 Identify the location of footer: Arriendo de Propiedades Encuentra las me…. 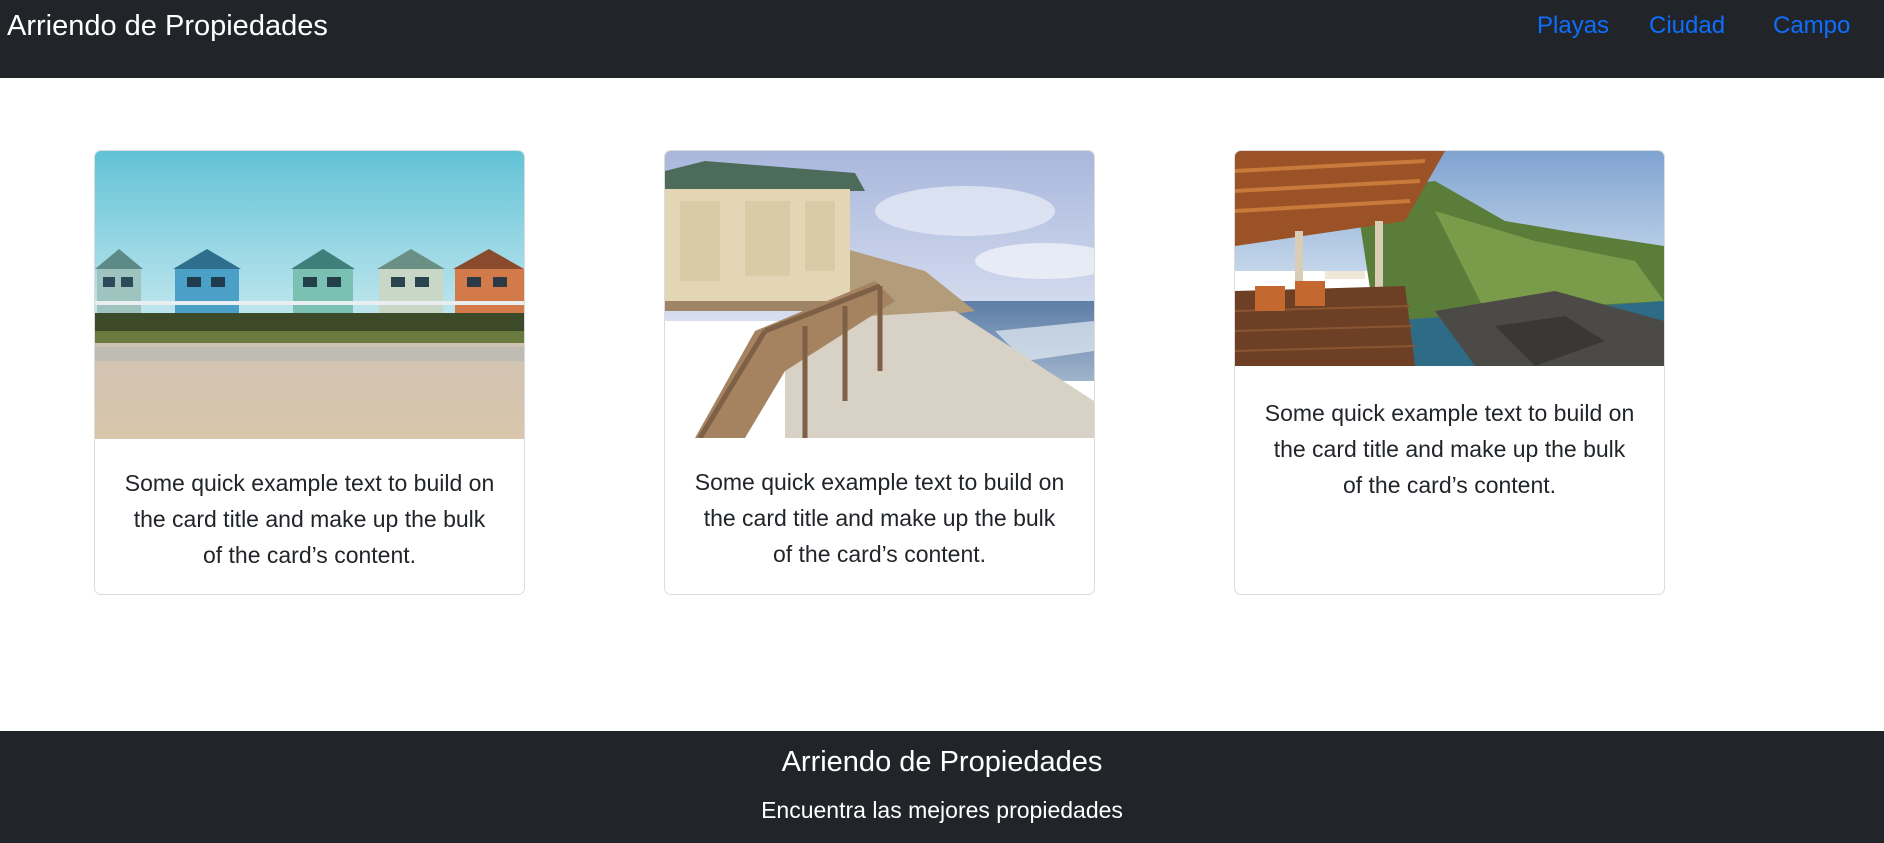
(942, 787).